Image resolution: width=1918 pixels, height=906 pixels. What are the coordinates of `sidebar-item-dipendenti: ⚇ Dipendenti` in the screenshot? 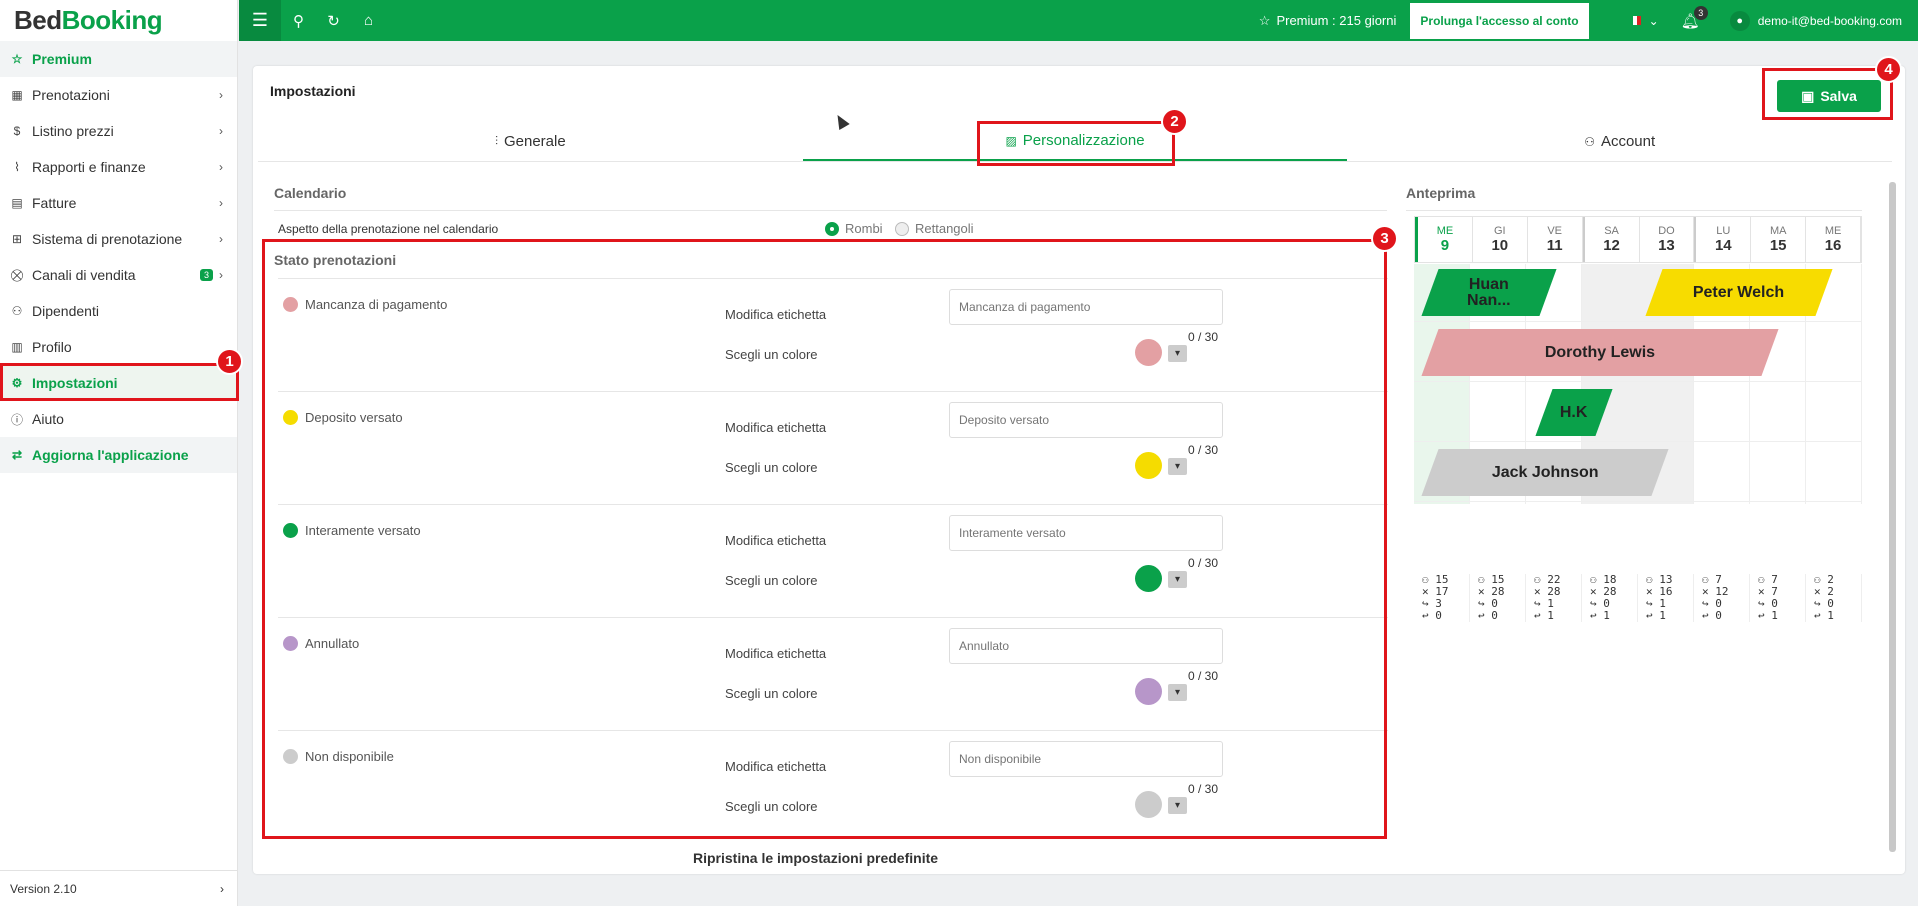 It's located at (118, 311).